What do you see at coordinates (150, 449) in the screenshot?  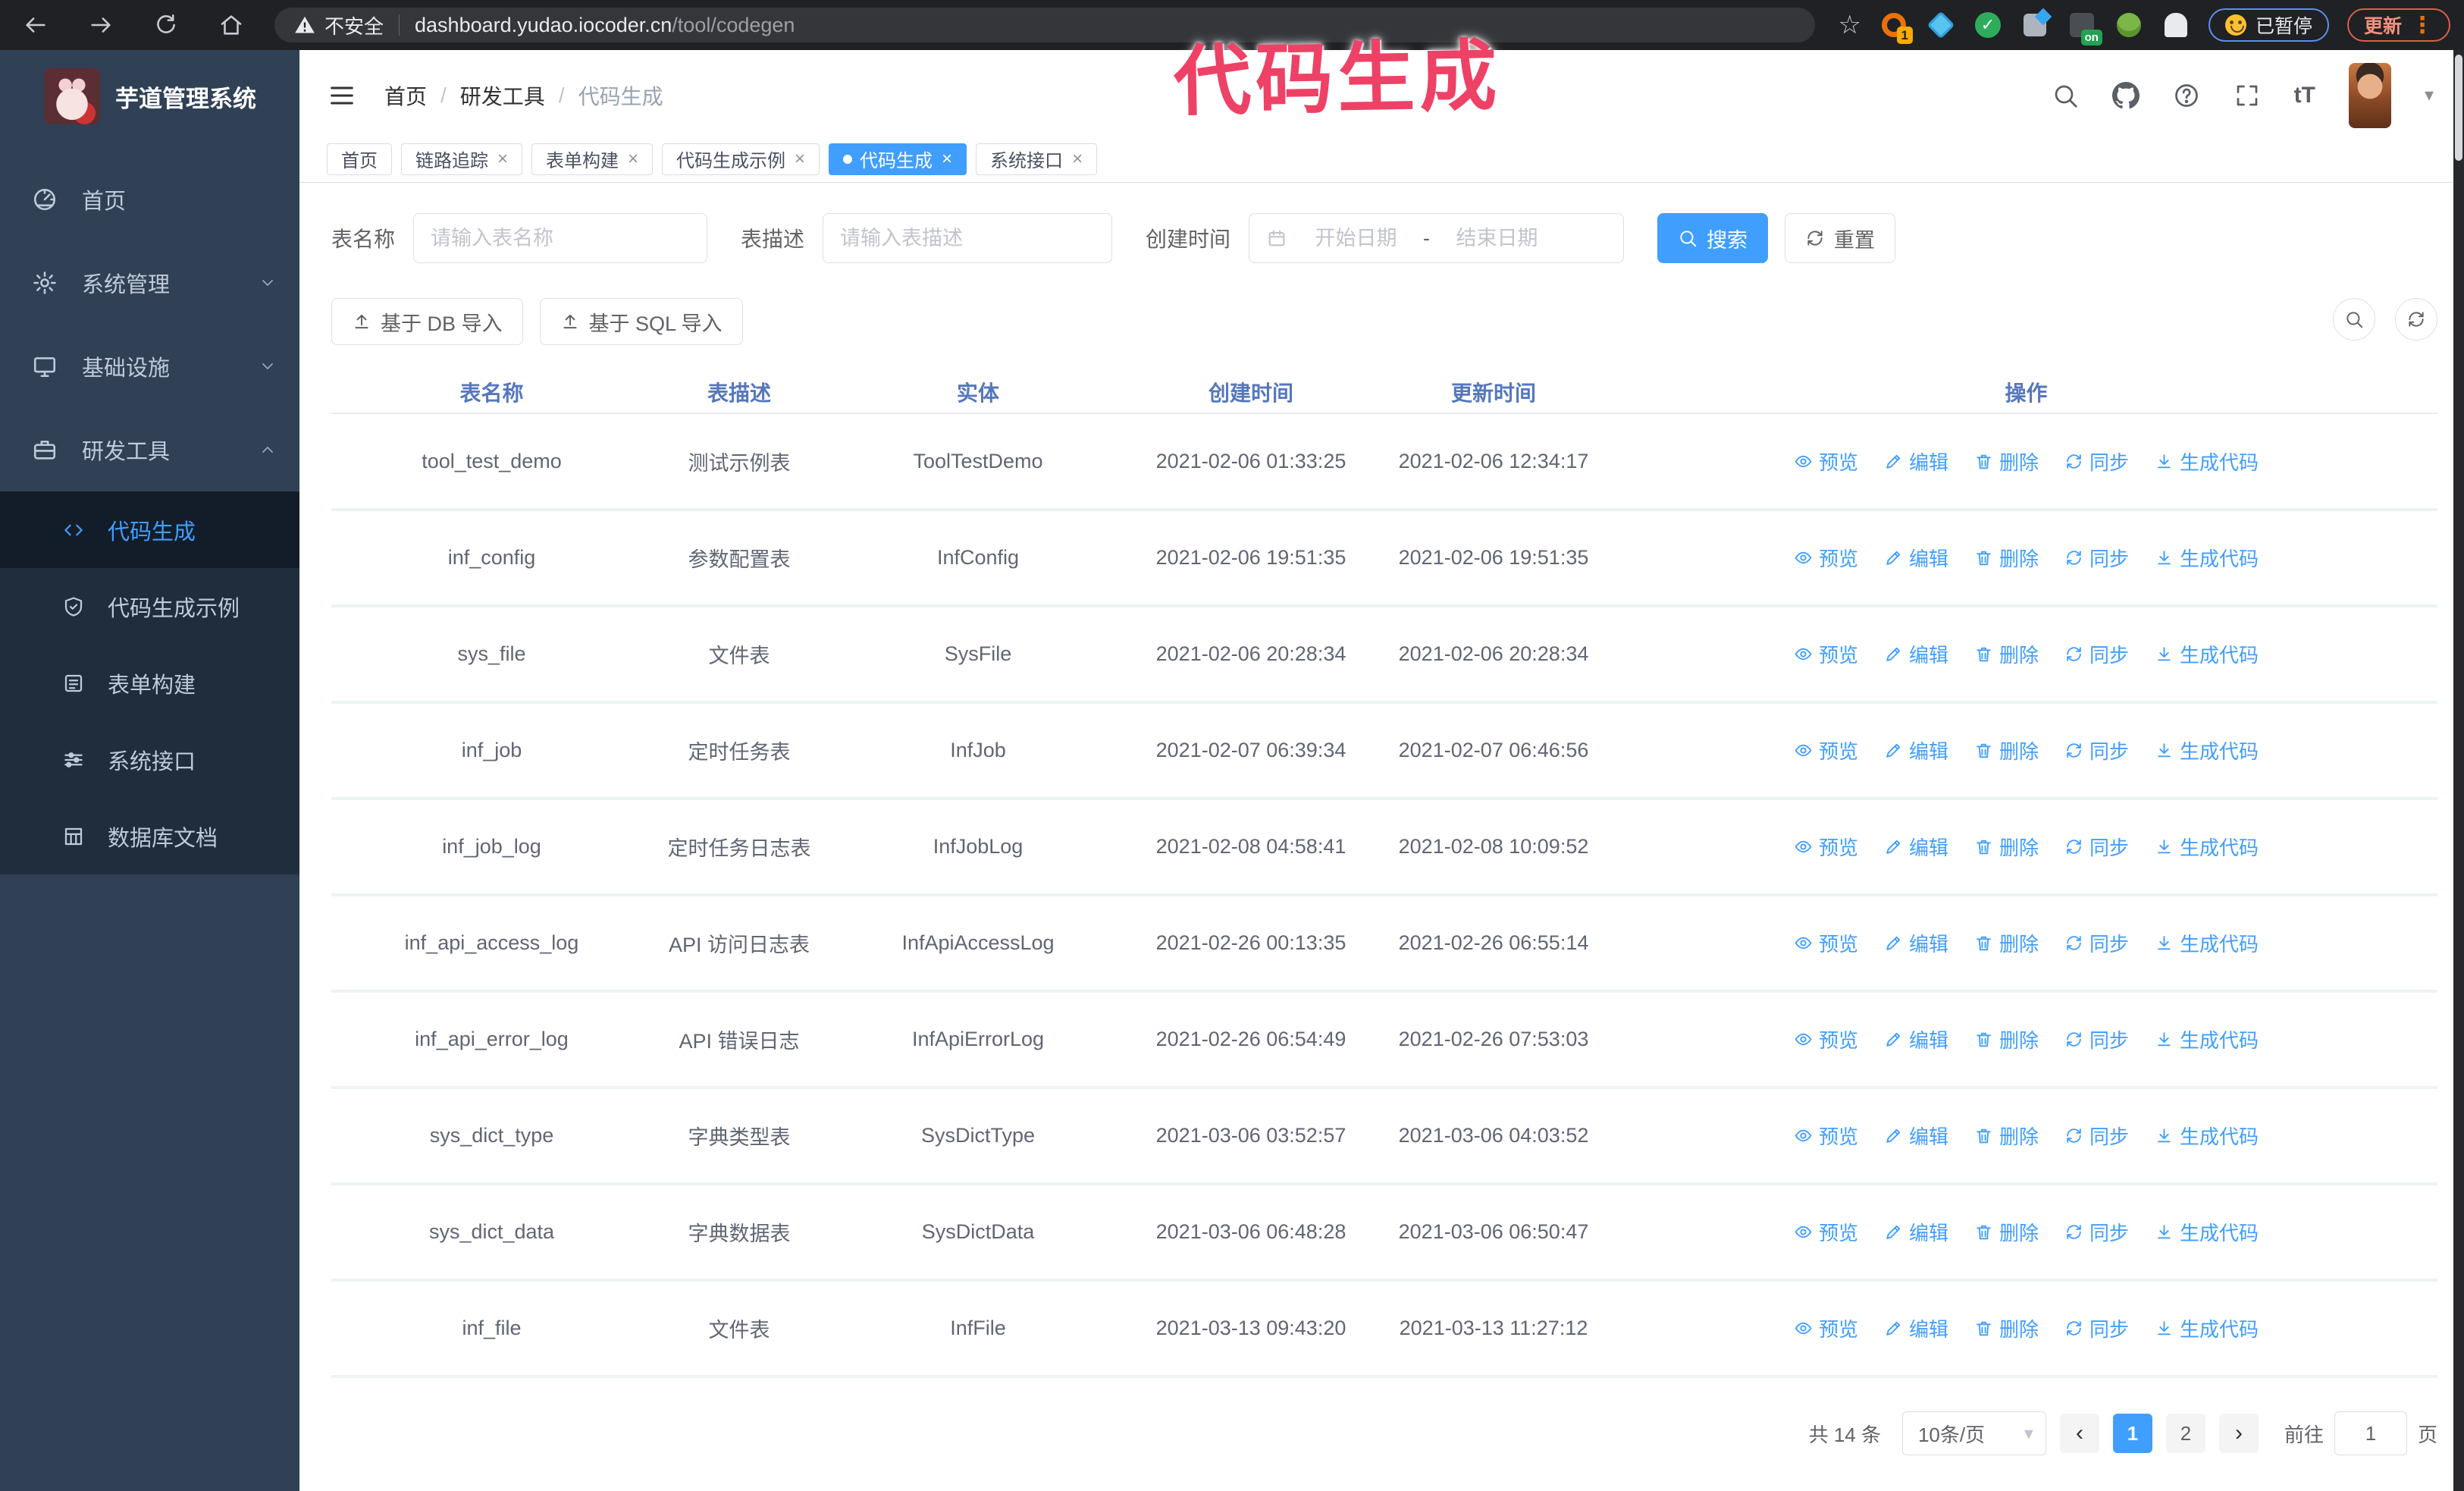 I see `sidebar-item-devtools: 研发工具` at bounding box center [150, 449].